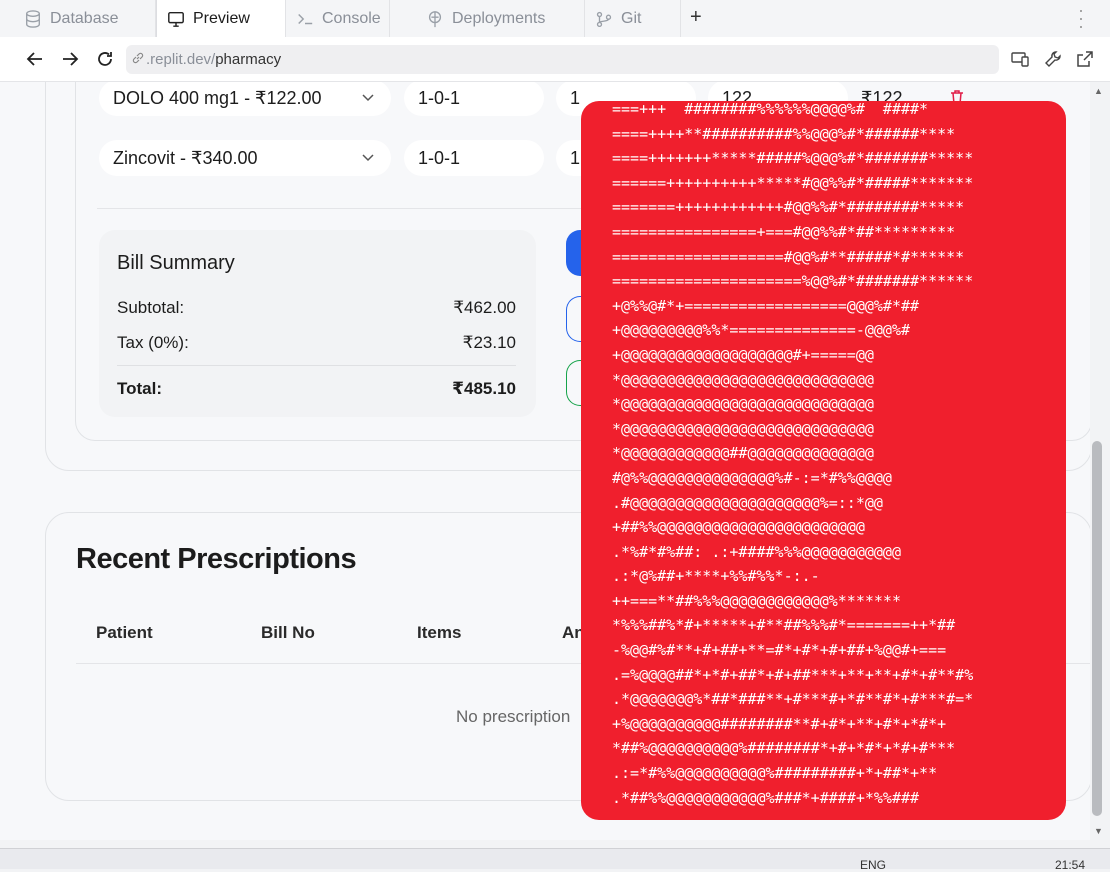 The image size is (1110, 872). I want to click on subtotal-label: Subtotal:, so click(151, 307).